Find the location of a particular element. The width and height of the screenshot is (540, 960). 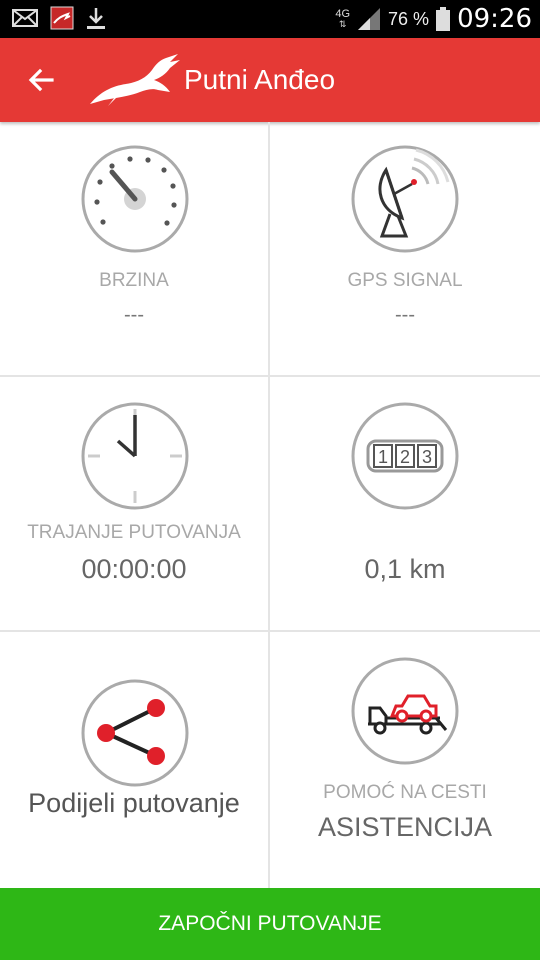

mail-icon is located at coordinates (25, 18).